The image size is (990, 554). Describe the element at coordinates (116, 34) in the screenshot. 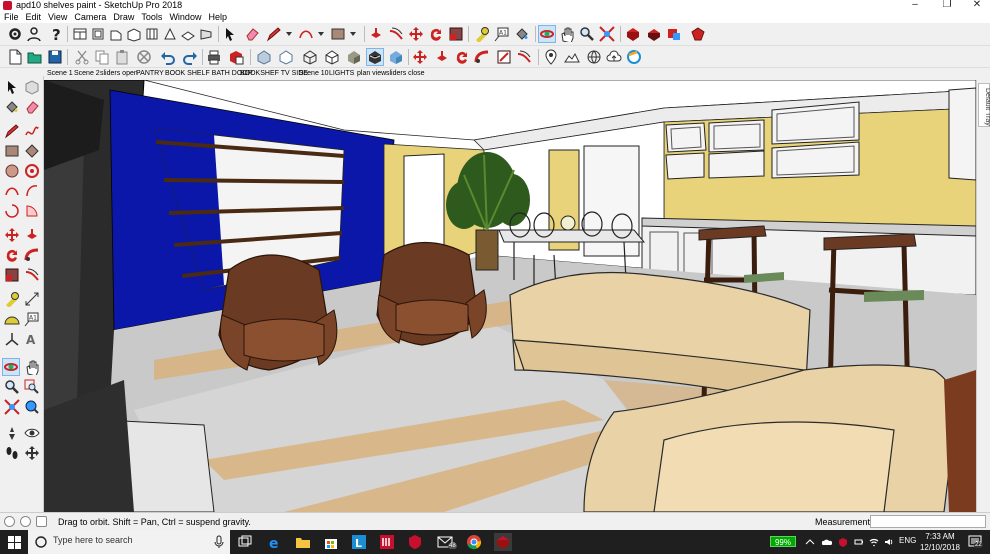

I see `front-view-icon` at that location.